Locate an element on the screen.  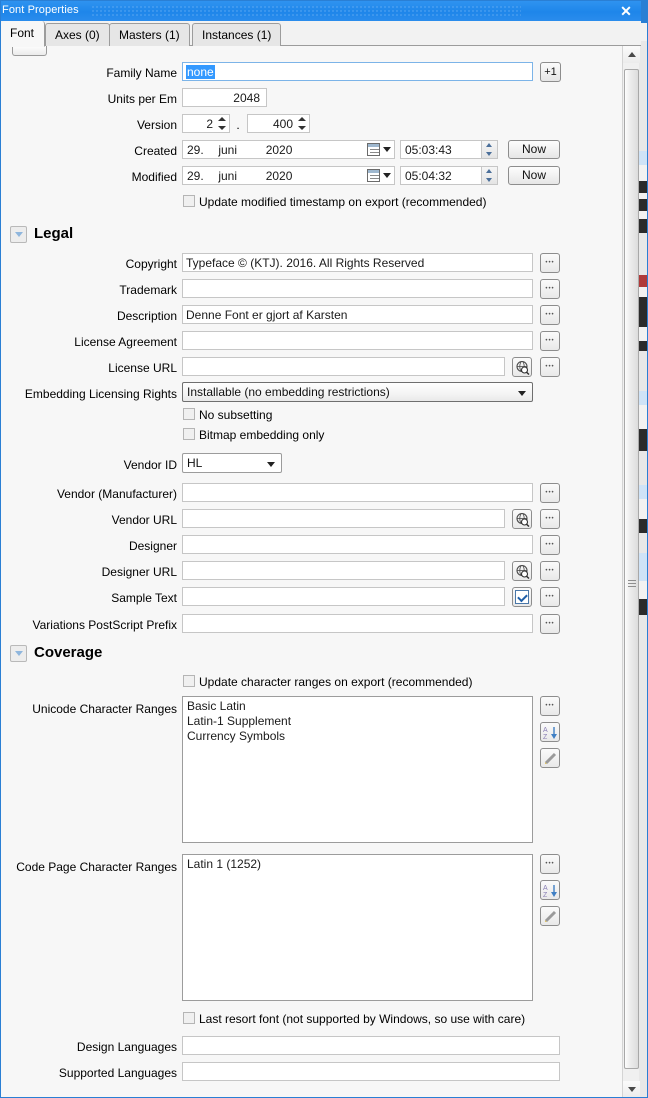
modified-date-input: 29. juni 2020 is located at coordinates (288, 175).